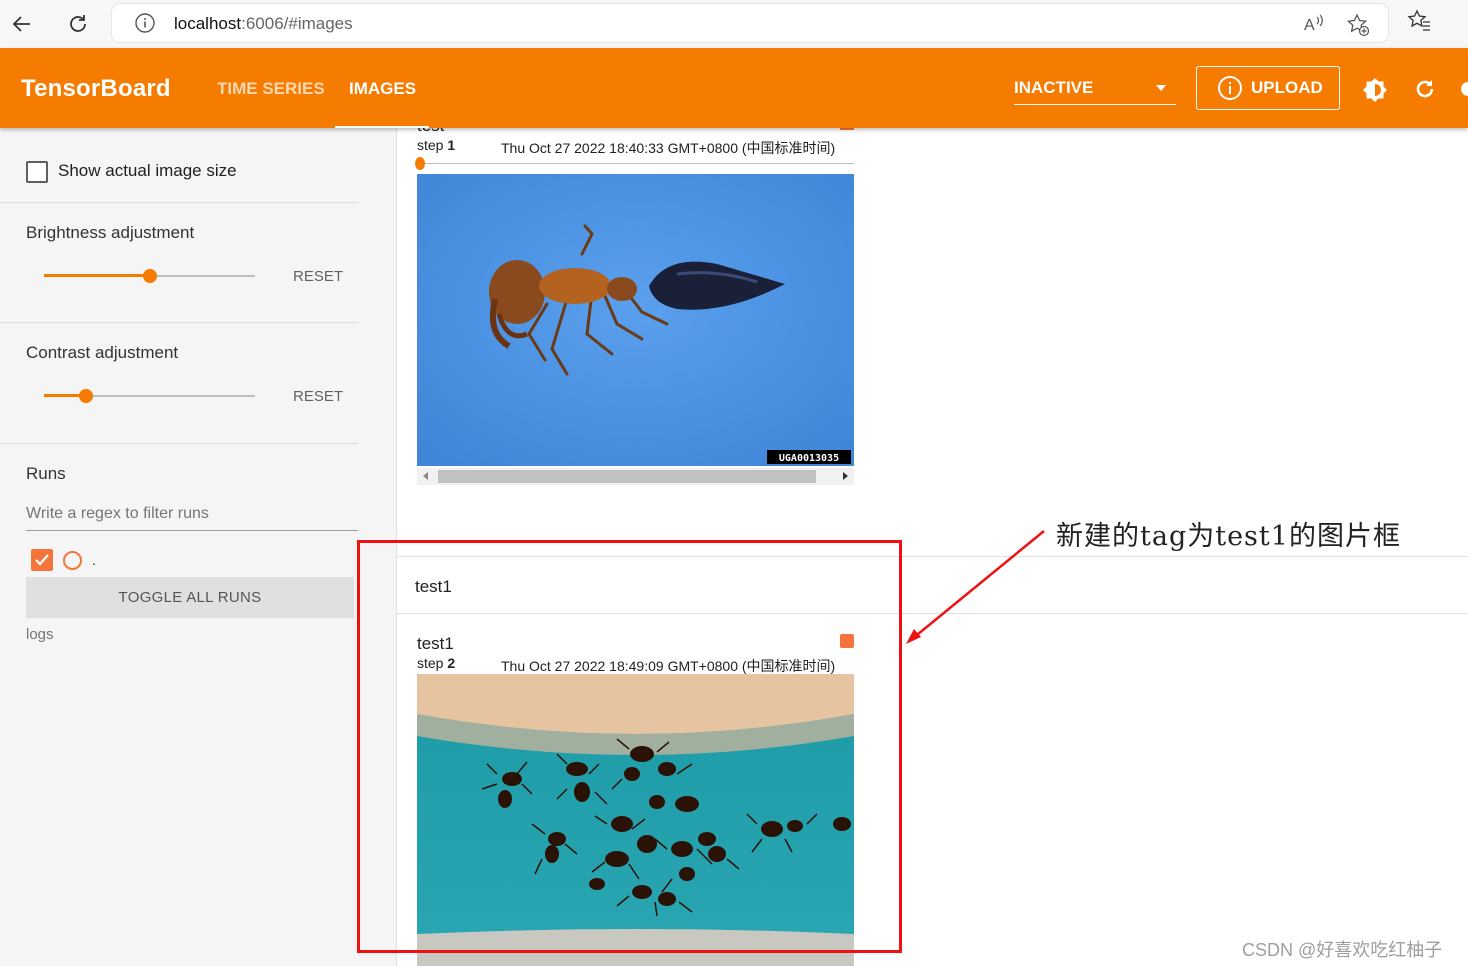 The height and width of the screenshot is (966, 1468). I want to click on contrast-label: Contrast adjustment, so click(102, 352).